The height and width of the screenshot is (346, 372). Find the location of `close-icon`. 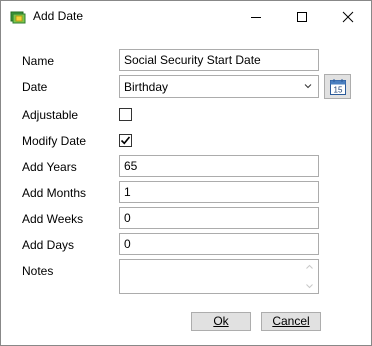

close-icon is located at coordinates (348, 16).